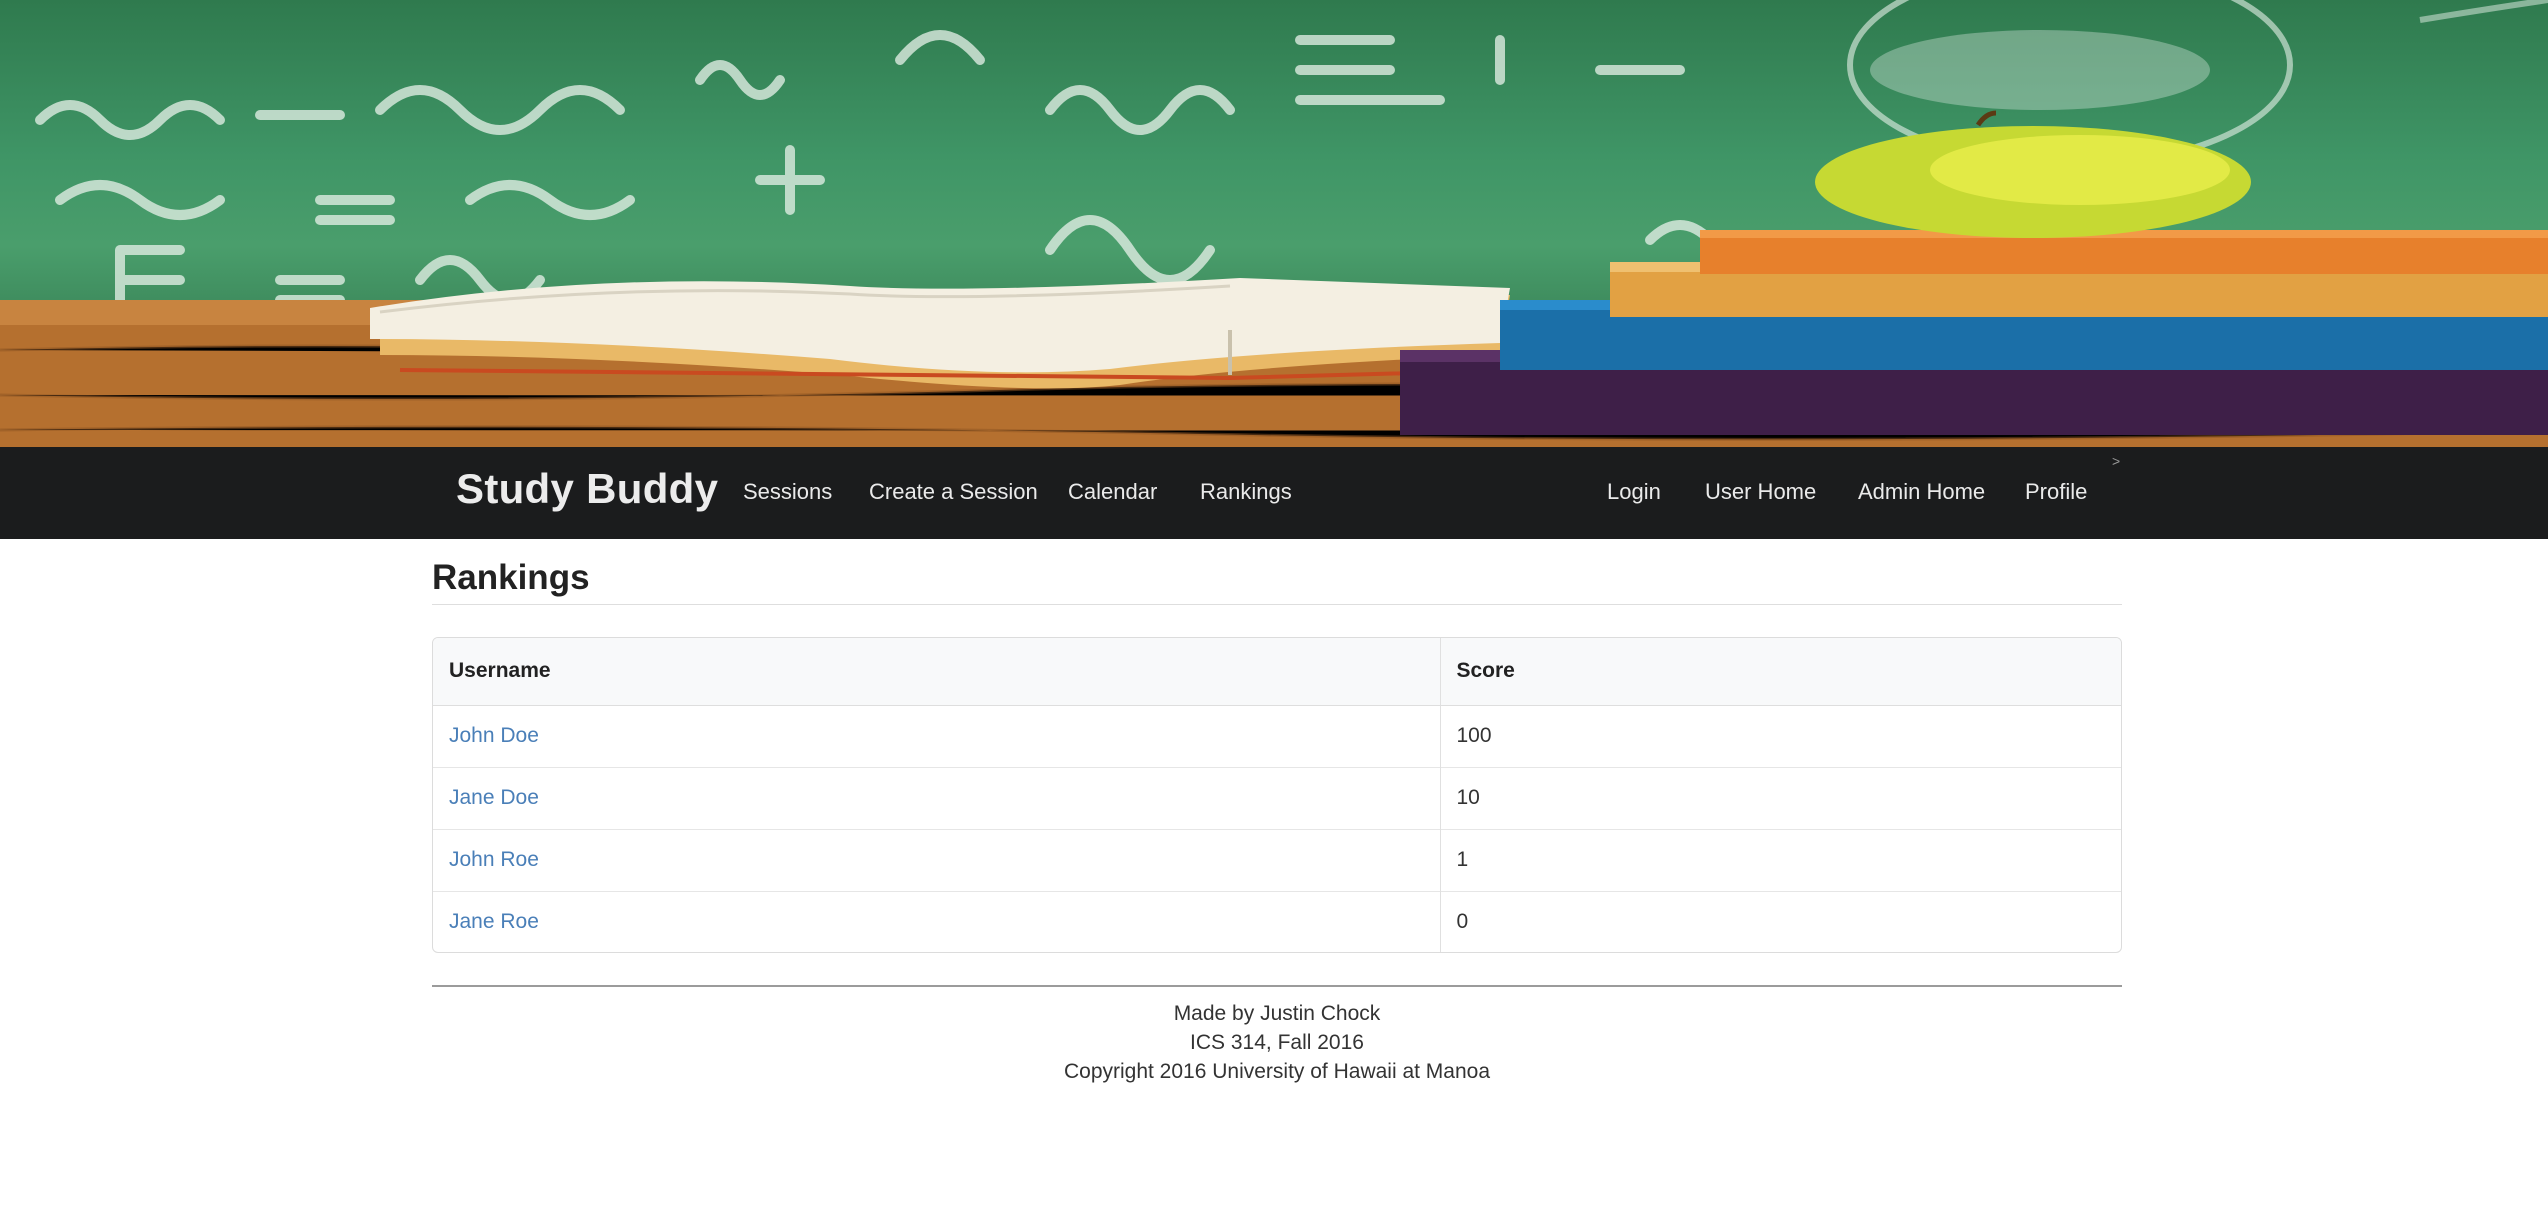 Image resolution: width=2548 pixels, height=1225 pixels. I want to click on score-cell: 100, so click(1780, 736).